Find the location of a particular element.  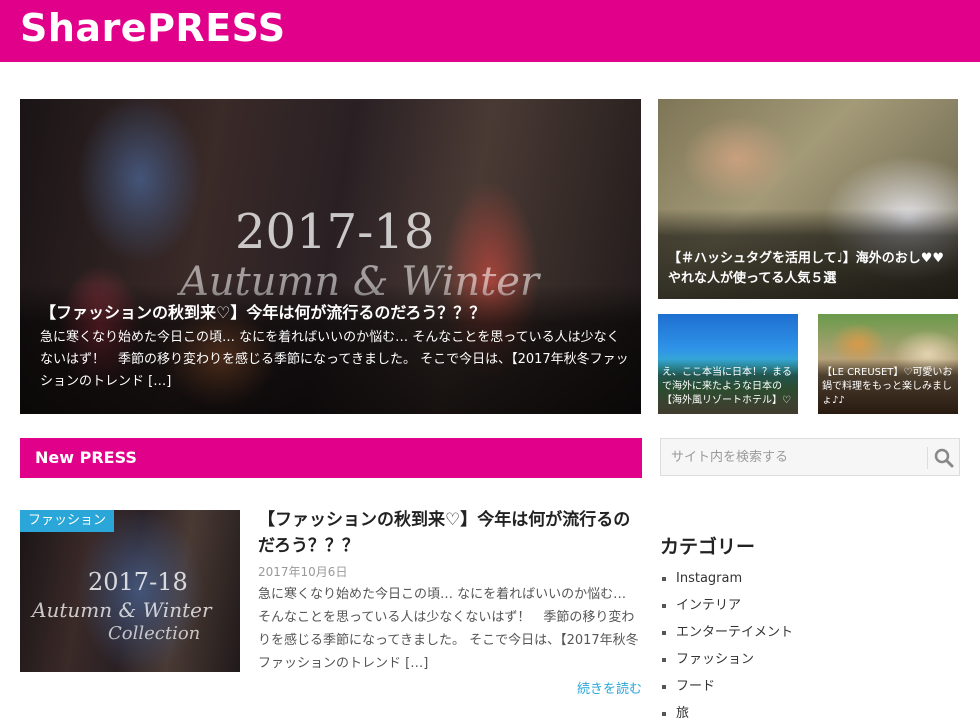

small-feature-title-2: 【LE CREUSET】♡可愛いお鍋で料理をもっと楽しみましょ♪♪ is located at coordinates (888, 387).